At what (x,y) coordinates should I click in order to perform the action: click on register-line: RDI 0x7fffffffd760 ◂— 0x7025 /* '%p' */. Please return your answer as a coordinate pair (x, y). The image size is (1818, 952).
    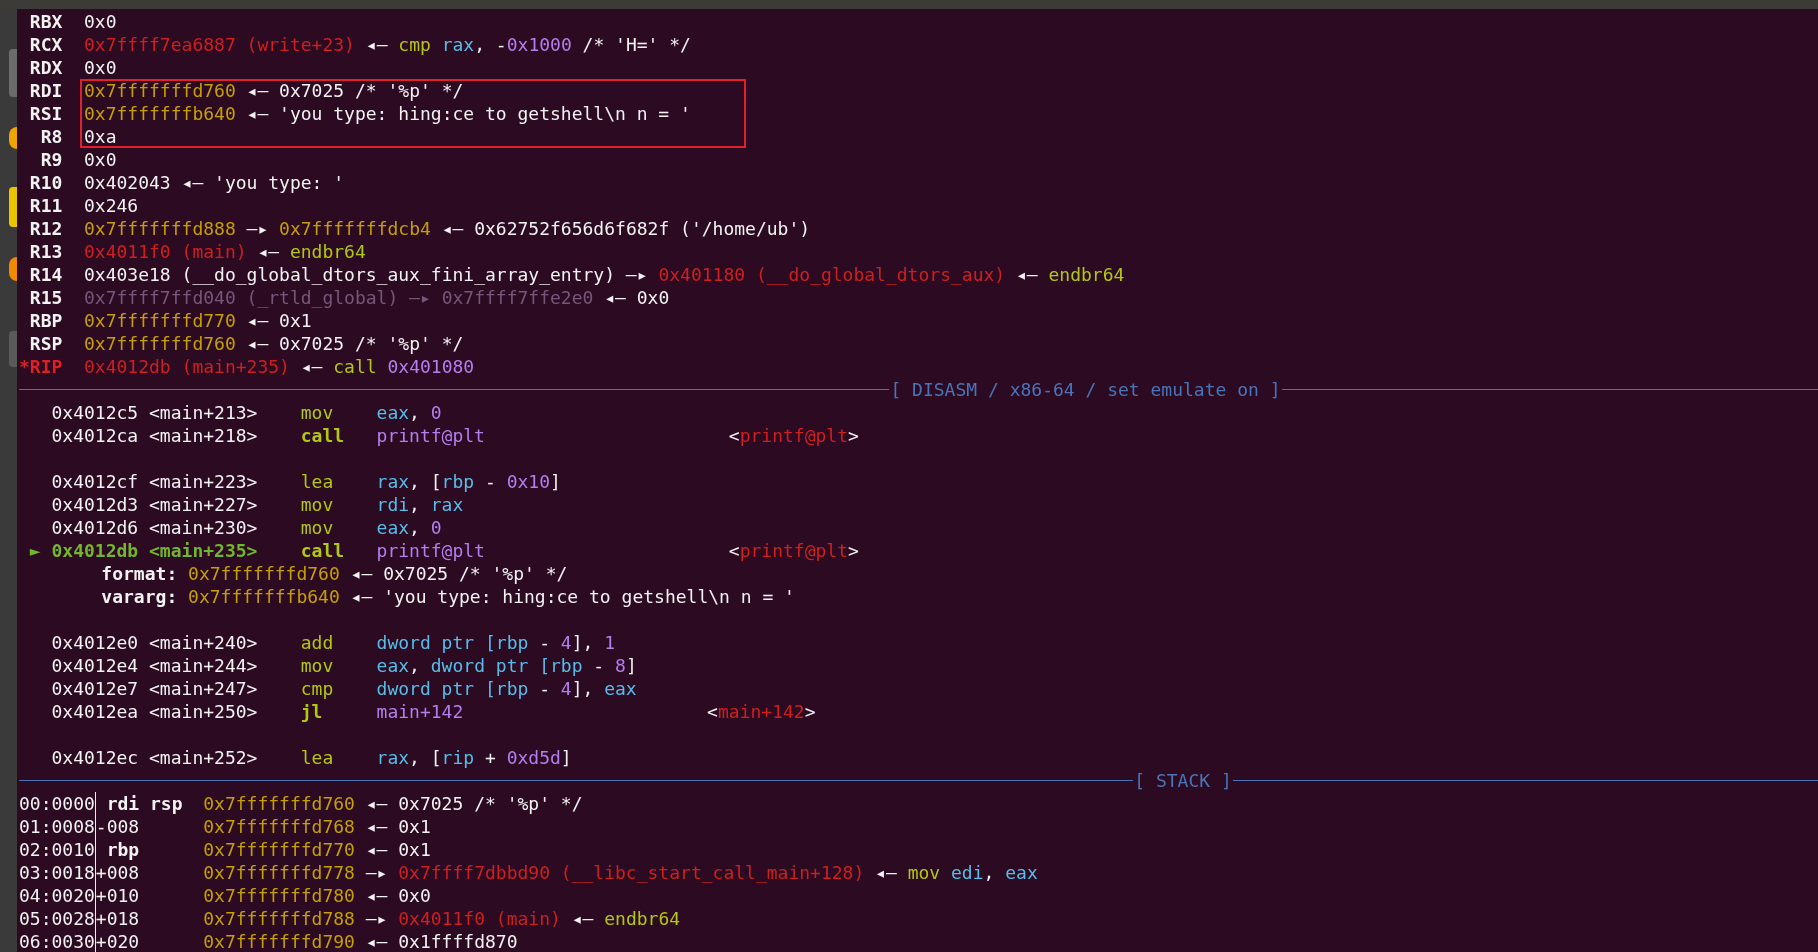
    Looking at the image, I should click on (246, 90).